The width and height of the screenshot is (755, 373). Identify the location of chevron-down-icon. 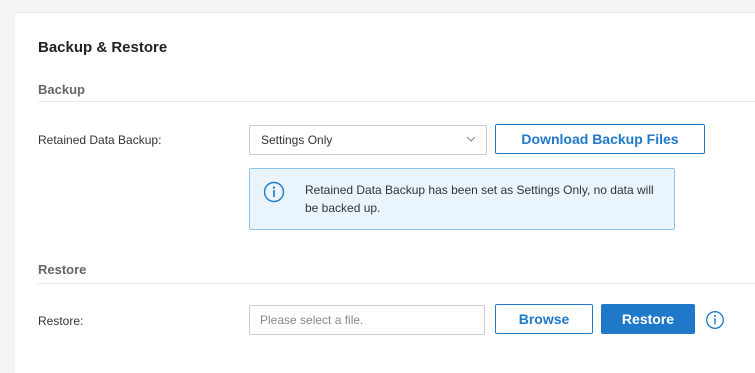
(471, 139).